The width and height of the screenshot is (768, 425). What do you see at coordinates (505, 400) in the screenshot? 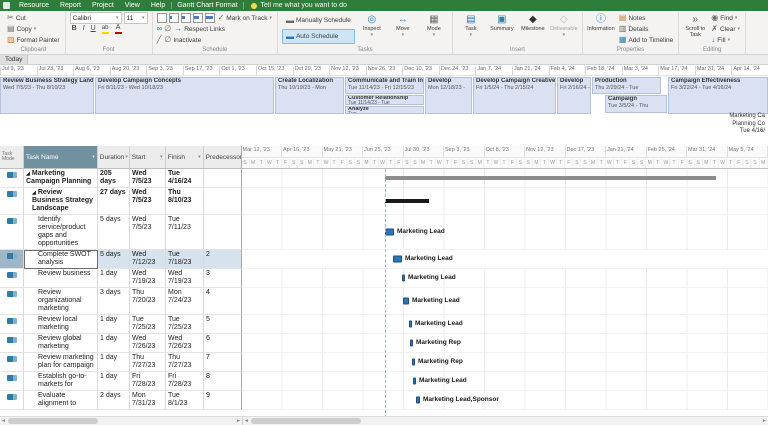
I see `gantt-row: Marketing Lead,Sponsor` at bounding box center [505, 400].